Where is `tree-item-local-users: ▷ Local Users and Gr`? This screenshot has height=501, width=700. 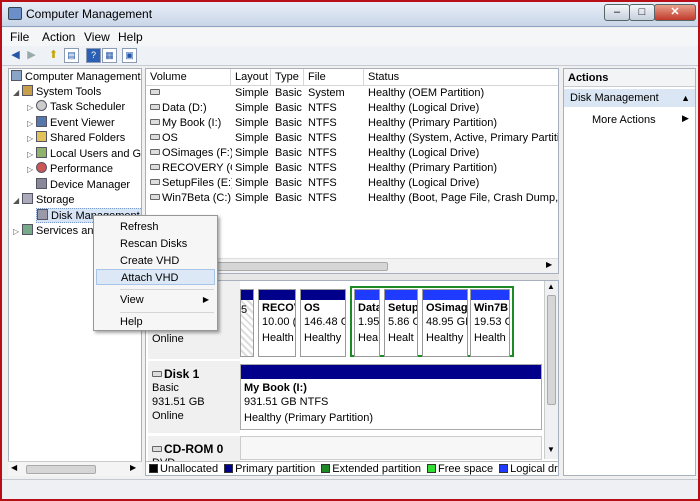 tree-item-local-users: ▷ Local Users and Gr is located at coordinates (84, 154).